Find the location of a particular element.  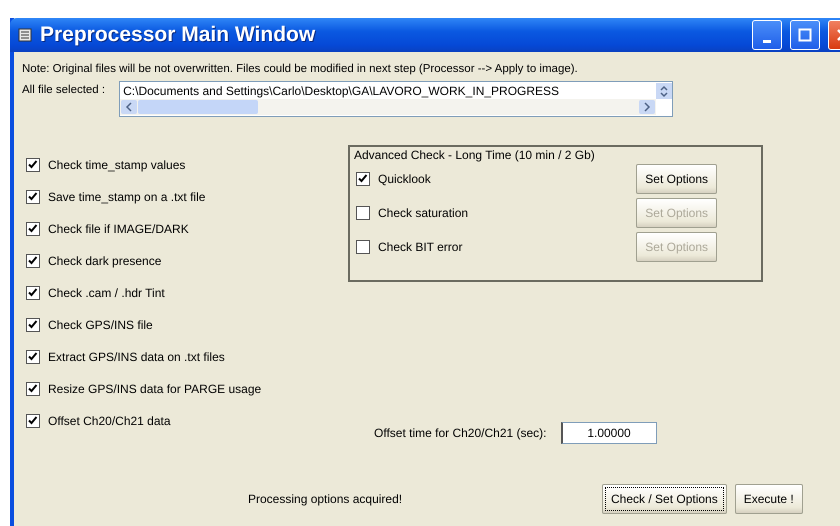

file-list-field: C:\Documents and Settings\Carlo\Desktop\GA\LAVORO_WORK_IN_PROGRESS is located at coordinates (396, 99).